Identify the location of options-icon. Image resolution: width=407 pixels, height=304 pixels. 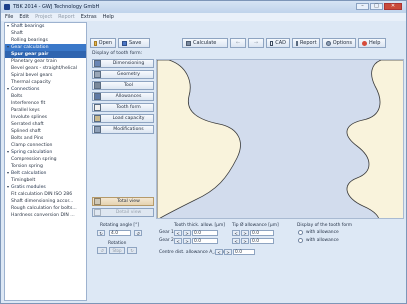
(328, 43).